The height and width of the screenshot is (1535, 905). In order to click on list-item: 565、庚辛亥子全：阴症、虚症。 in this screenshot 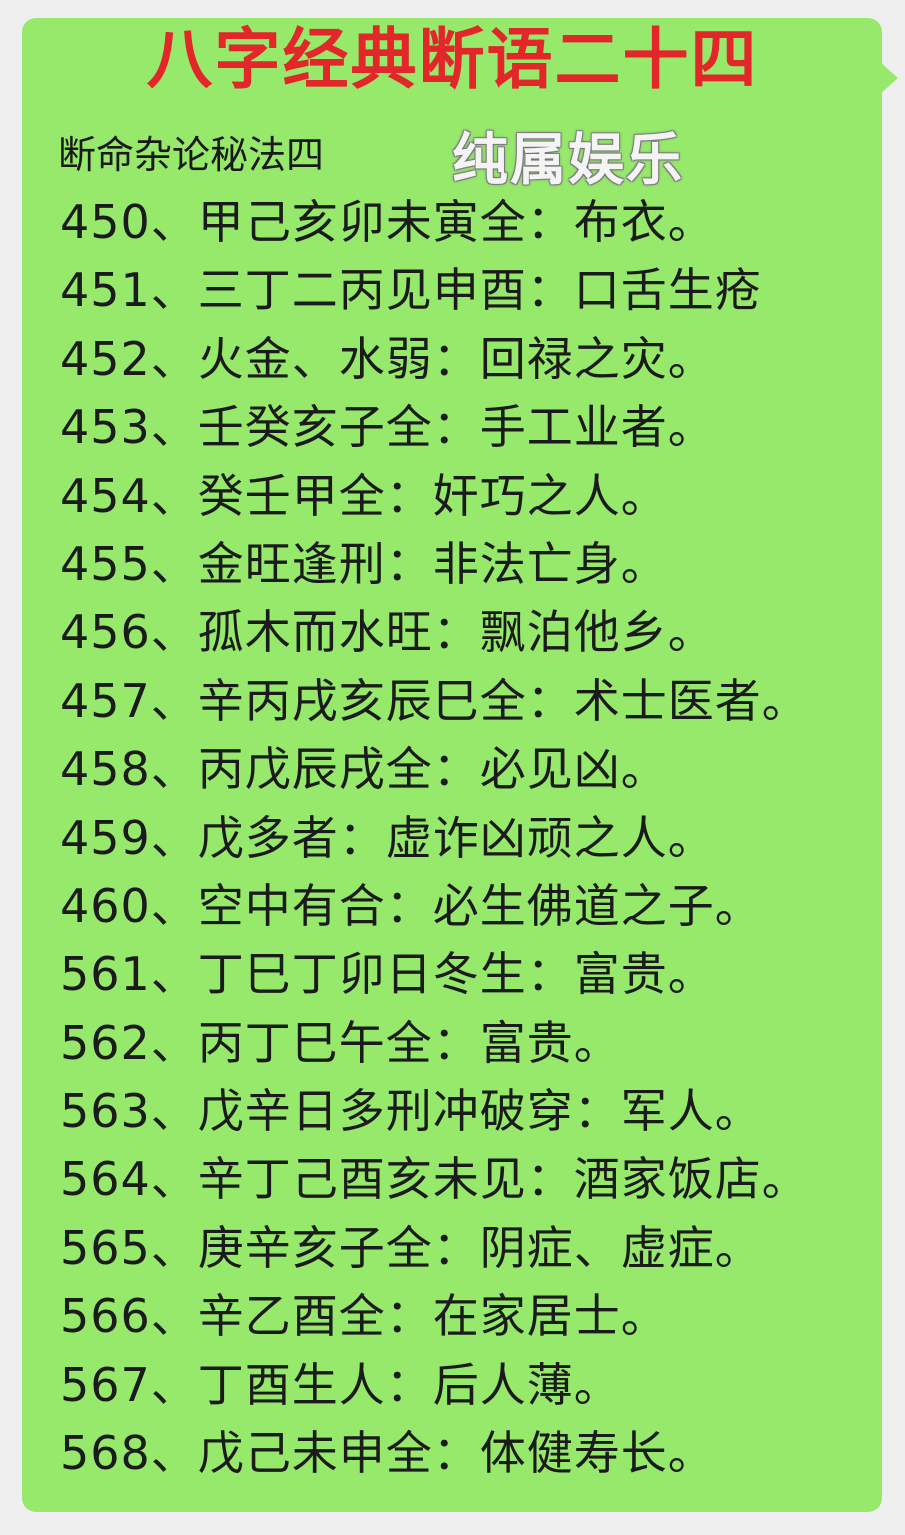, I will do `click(411, 1247)`.